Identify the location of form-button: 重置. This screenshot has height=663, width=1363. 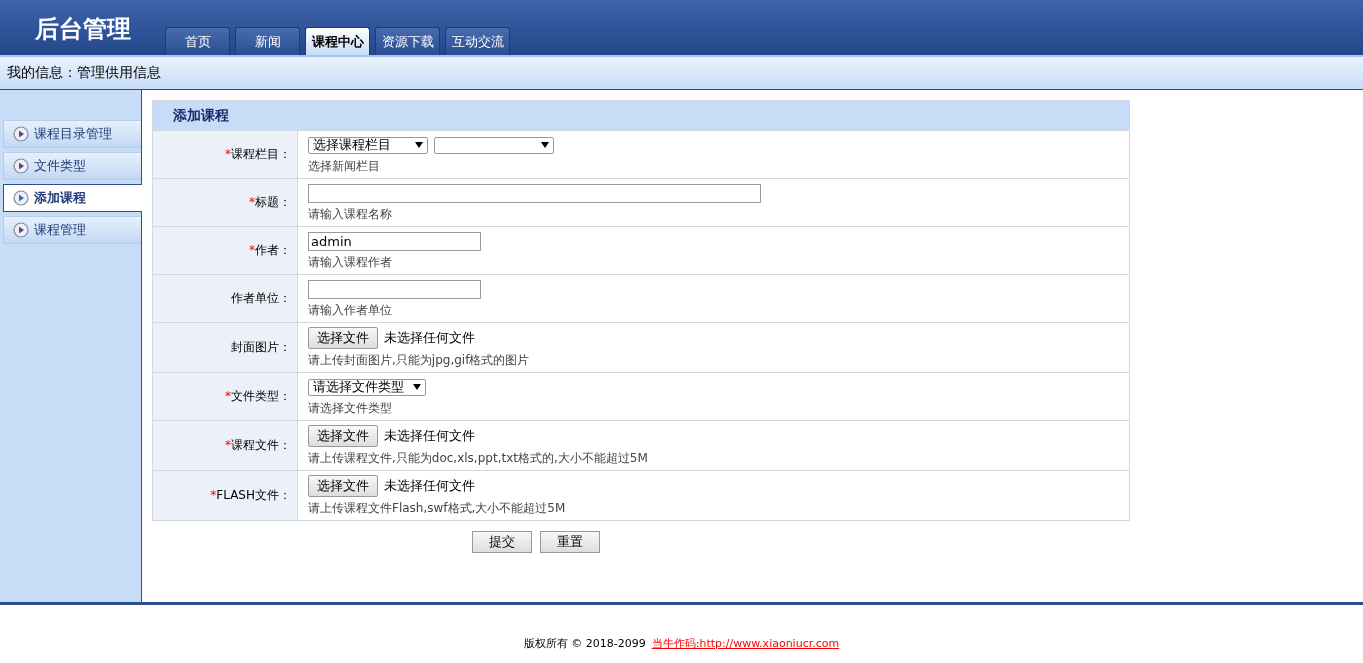
(570, 542).